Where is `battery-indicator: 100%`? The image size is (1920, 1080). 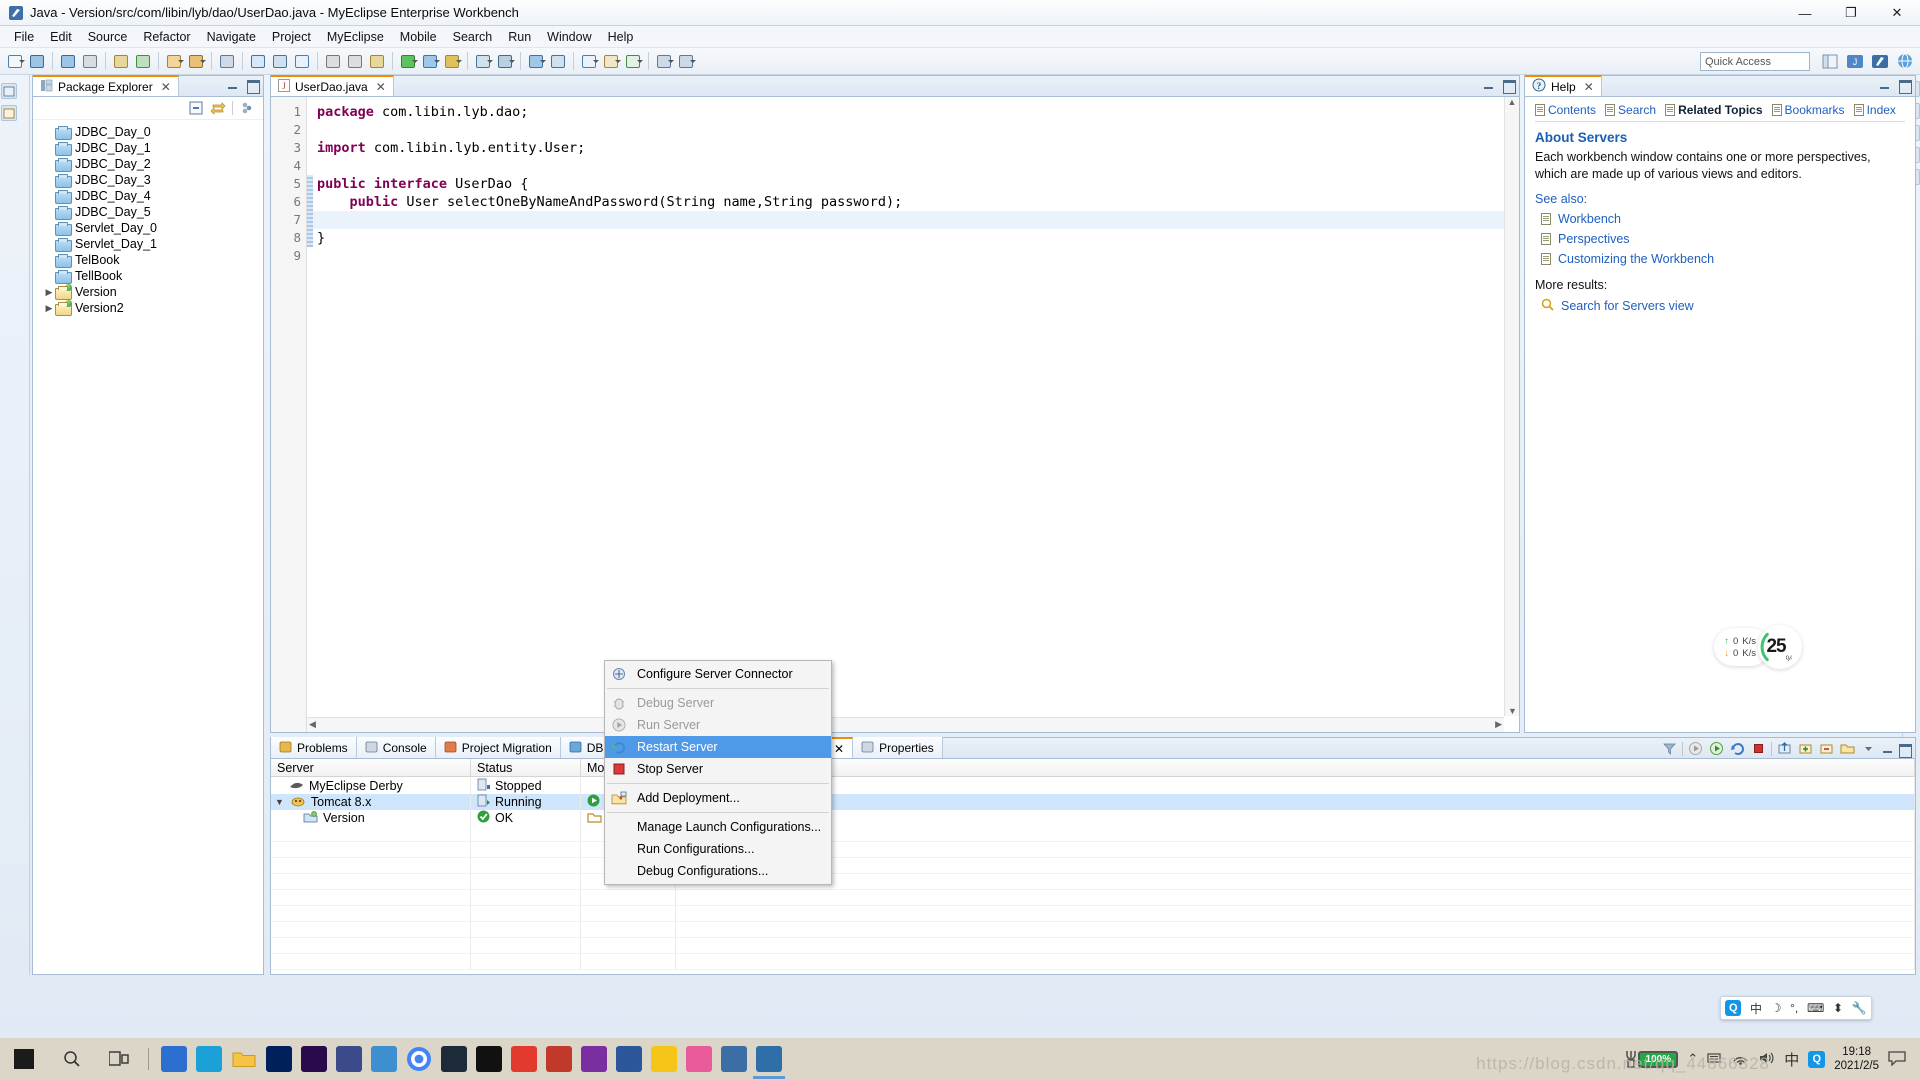 battery-indicator: 100% is located at coordinates (1652, 1059).